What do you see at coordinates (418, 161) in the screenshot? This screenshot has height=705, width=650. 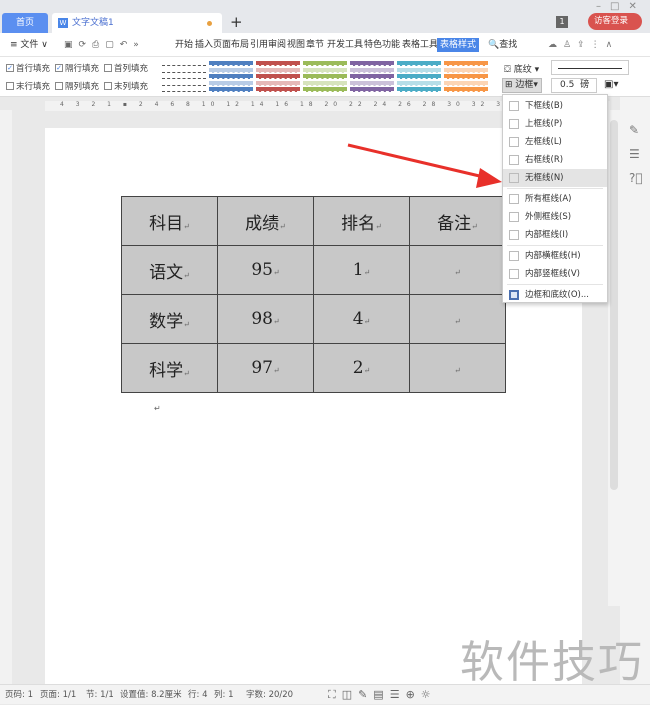 I see `arrow-shaft` at bounding box center [418, 161].